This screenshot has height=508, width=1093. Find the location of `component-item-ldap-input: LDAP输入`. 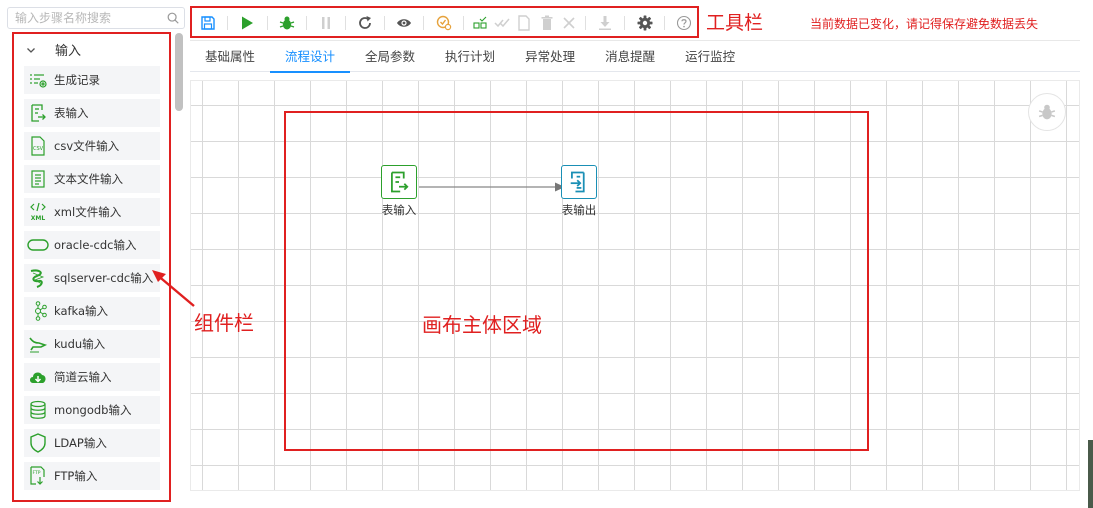

component-item-ldap-input: LDAP输入 is located at coordinates (92, 443).